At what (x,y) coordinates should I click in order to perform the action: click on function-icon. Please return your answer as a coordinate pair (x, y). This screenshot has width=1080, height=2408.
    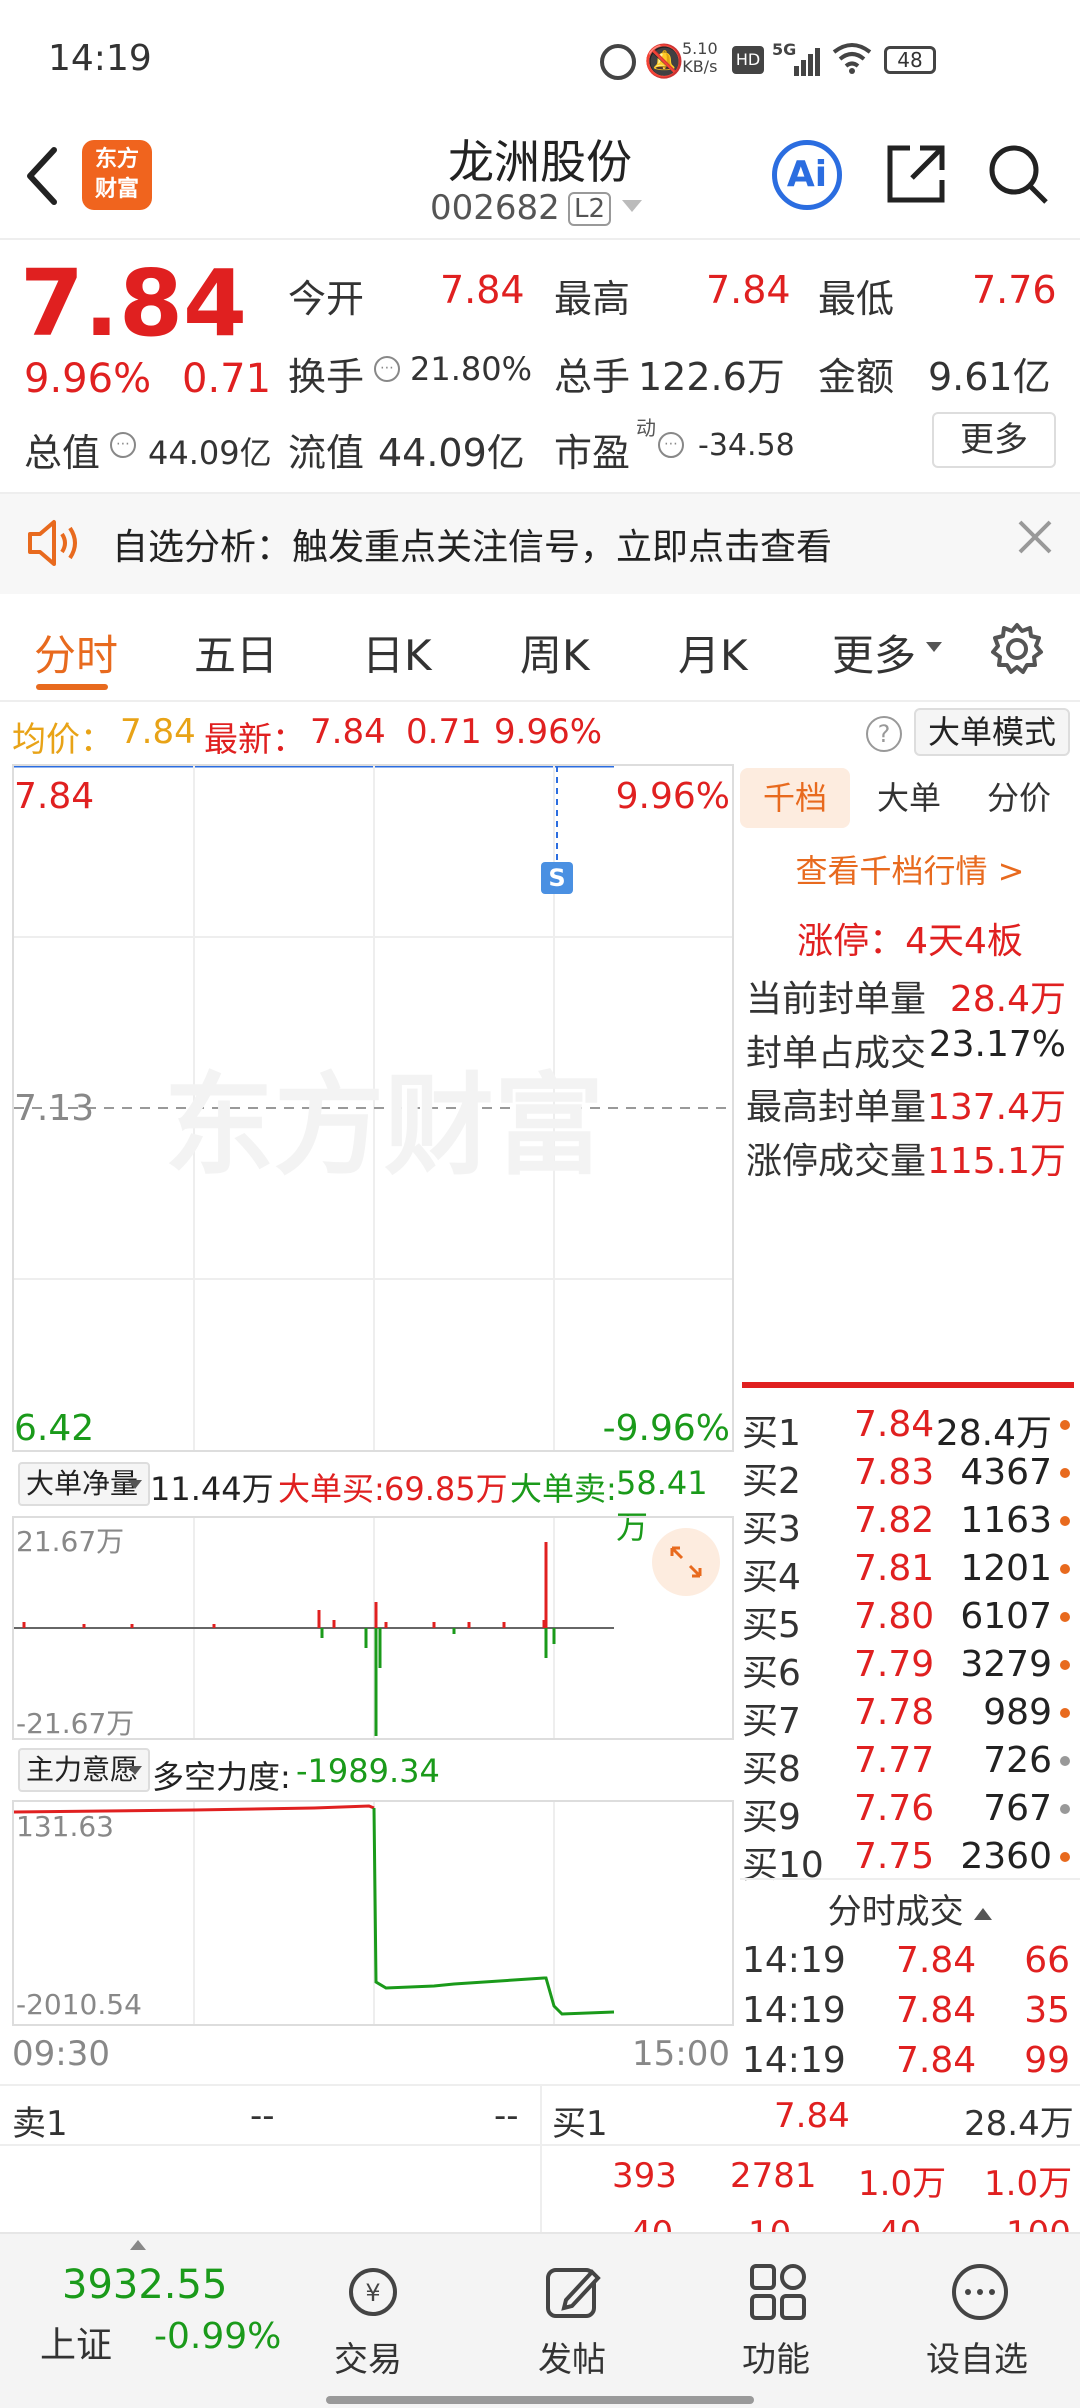
    Looking at the image, I should click on (778, 2294).